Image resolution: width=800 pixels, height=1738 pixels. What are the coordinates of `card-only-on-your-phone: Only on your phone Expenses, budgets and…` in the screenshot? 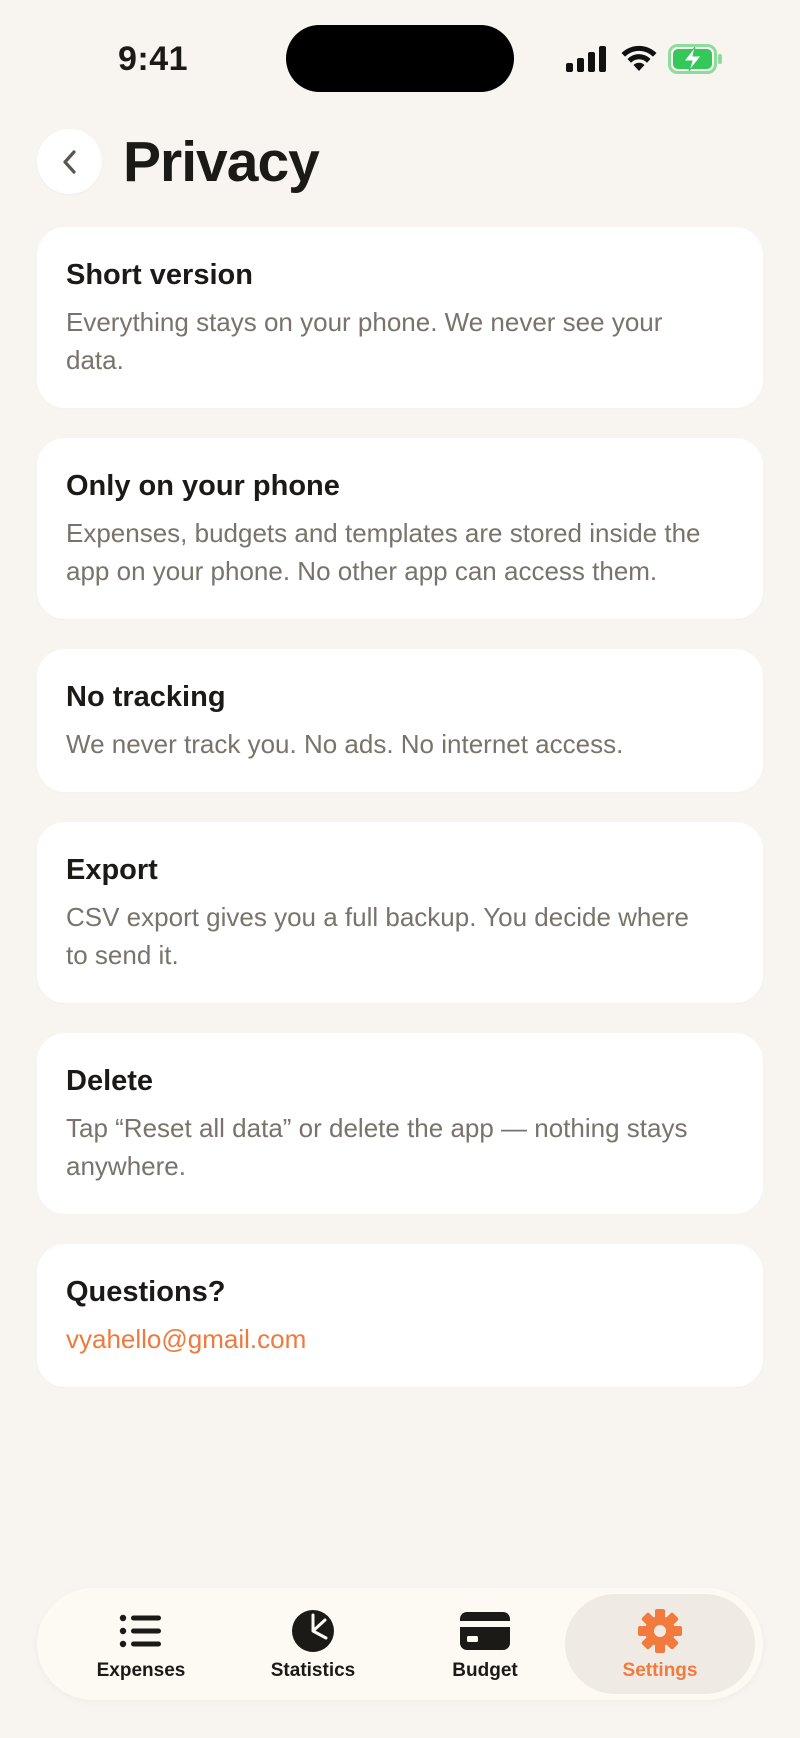 It's located at (400, 528).